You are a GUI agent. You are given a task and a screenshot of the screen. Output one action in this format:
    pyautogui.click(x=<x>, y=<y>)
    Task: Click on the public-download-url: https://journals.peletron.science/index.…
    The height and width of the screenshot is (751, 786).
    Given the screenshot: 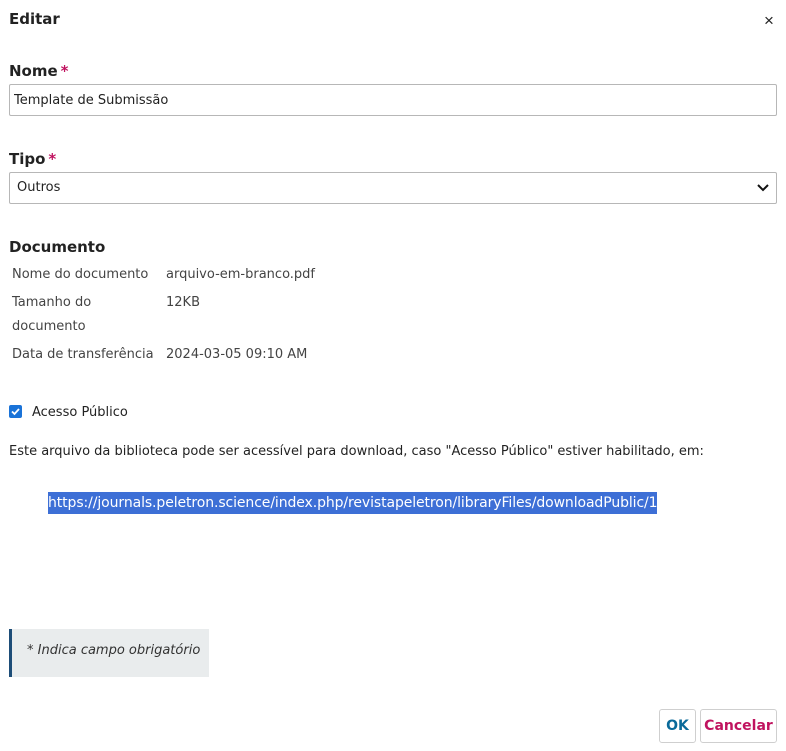 What is the action you would take?
    pyautogui.click(x=353, y=503)
    